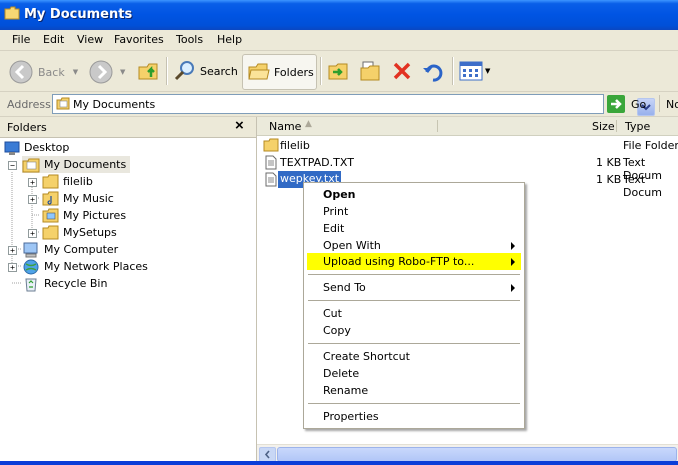 This screenshot has width=678, height=465. What do you see at coordinates (414, 211) in the screenshot?
I see `menu-item-print: Print` at bounding box center [414, 211].